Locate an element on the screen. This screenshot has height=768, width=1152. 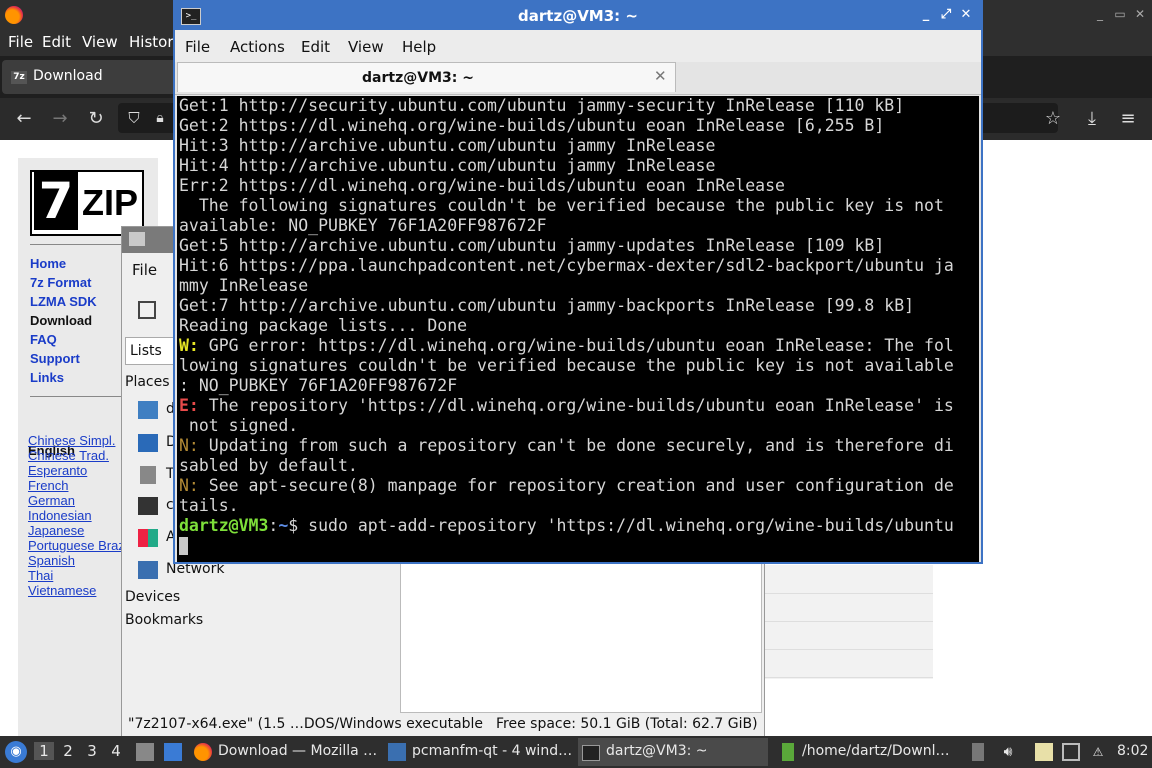
terminal-icon is located at coordinates (591, 753).